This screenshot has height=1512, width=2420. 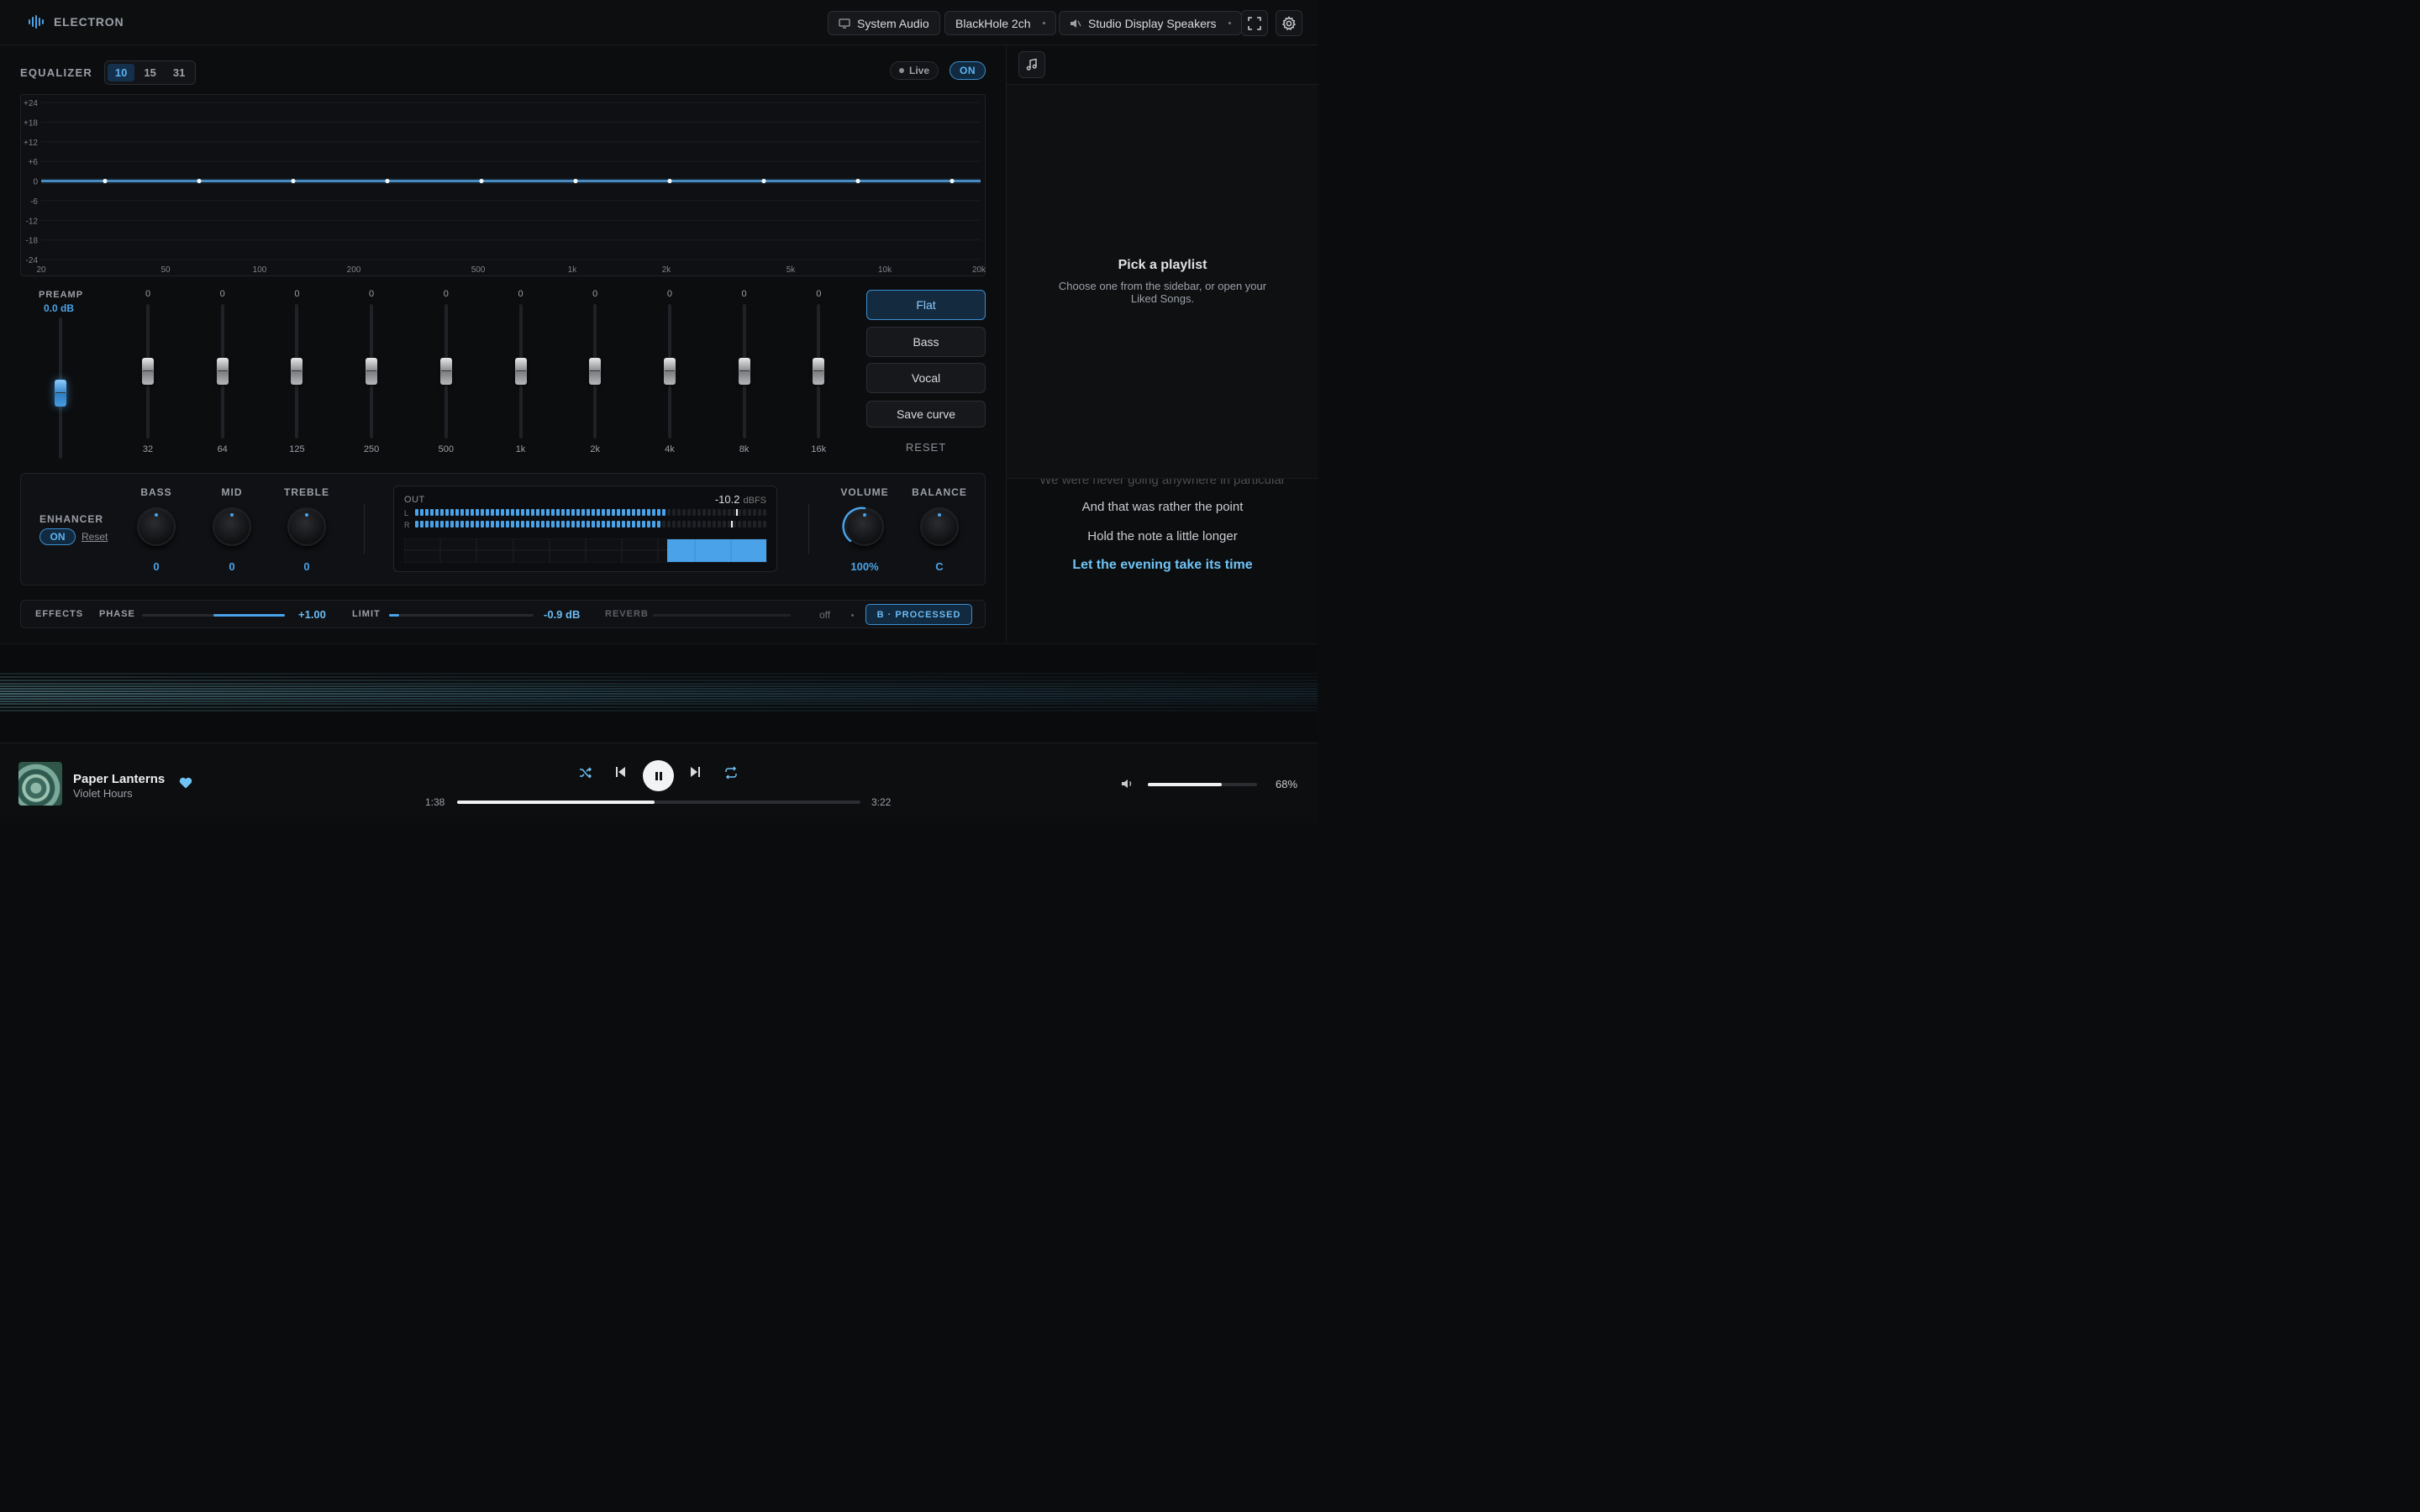 What do you see at coordinates (825, 615) in the screenshot?
I see `reverb-value: off` at bounding box center [825, 615].